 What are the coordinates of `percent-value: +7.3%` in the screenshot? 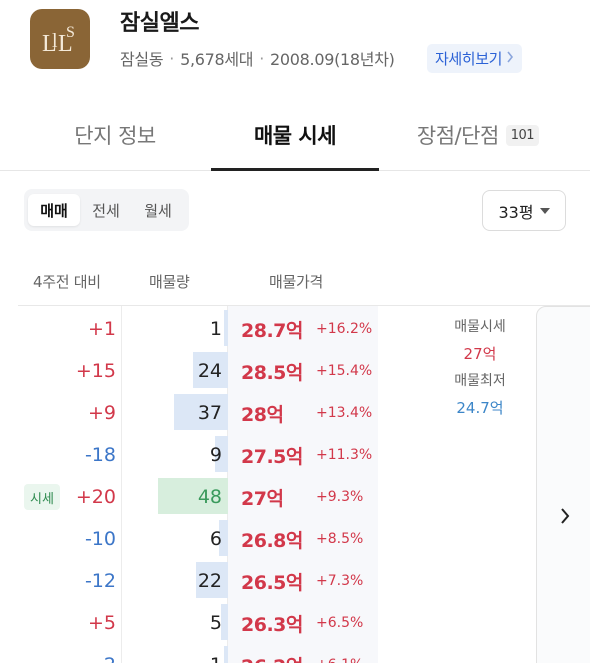 It's located at (340, 581).